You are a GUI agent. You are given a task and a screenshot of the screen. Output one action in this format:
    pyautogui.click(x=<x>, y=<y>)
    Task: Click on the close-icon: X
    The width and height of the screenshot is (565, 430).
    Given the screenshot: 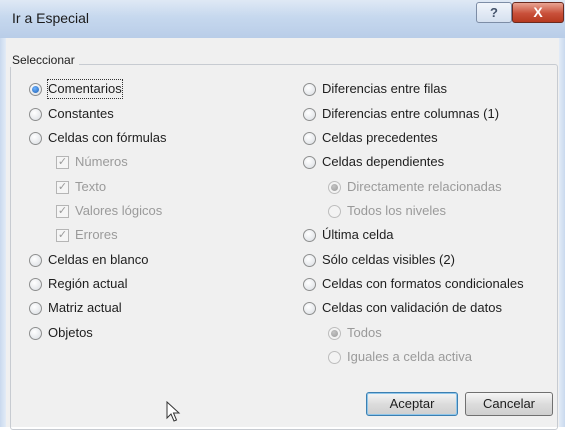 What is the action you would take?
    pyautogui.click(x=538, y=12)
    